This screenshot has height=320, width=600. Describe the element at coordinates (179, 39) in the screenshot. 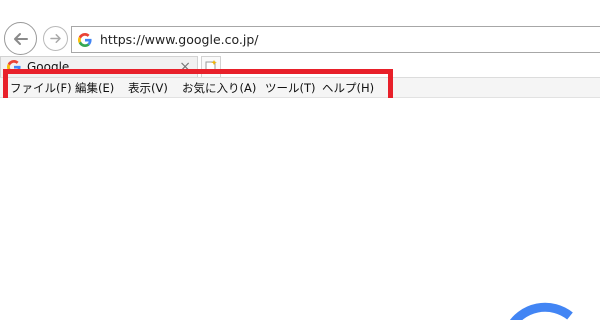

I see `url-text: https://www.google.co.jp/` at that location.